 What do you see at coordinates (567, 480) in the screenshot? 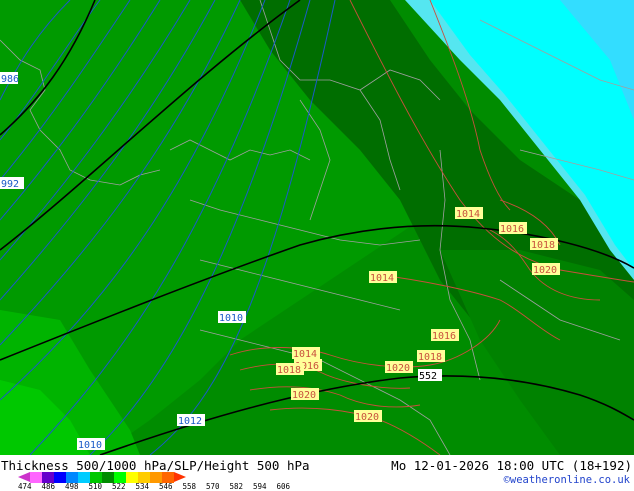
I see `credit-link: ©weatheronline.co.uk` at bounding box center [567, 480].